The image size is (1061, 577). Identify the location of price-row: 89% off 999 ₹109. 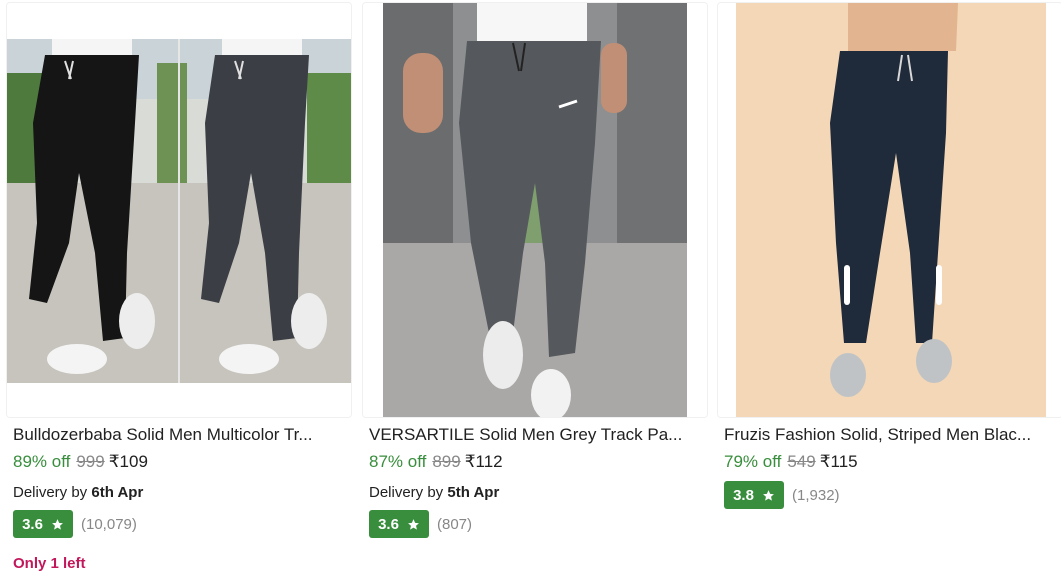
(80, 462).